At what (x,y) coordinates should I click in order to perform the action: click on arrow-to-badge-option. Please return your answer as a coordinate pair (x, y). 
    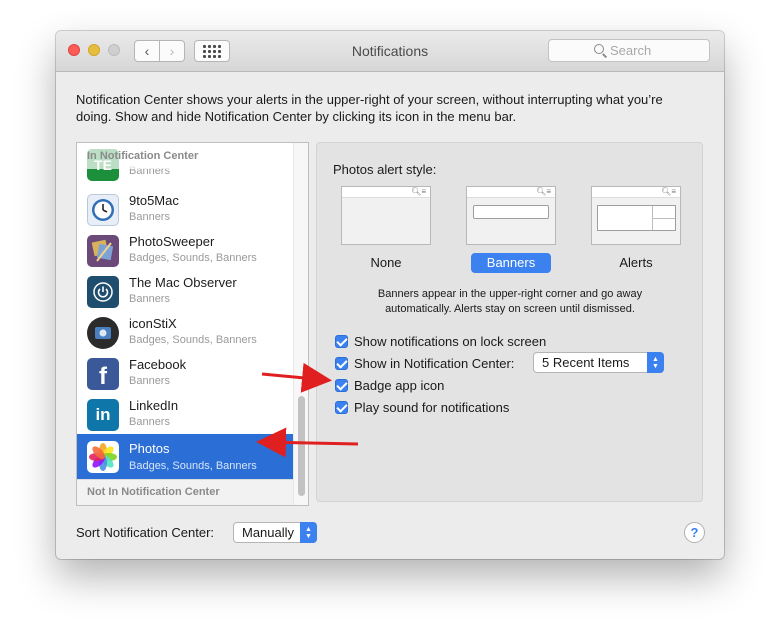
    Looking at the image, I should click on (296, 377).